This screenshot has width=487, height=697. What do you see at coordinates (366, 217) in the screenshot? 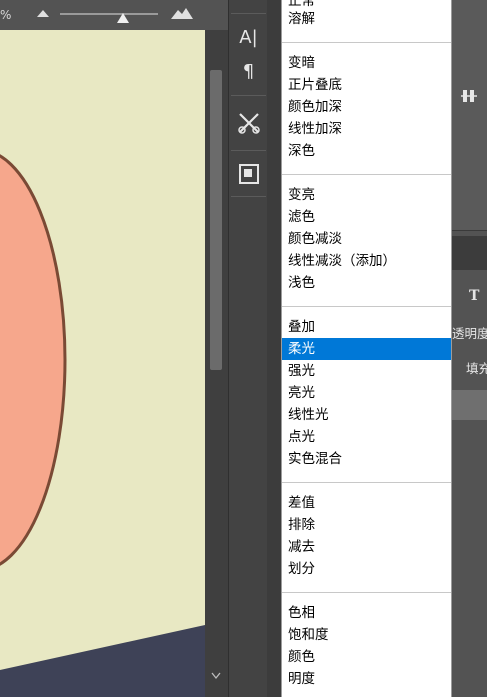
I see `menu-item-screen: 滤色` at bounding box center [366, 217].